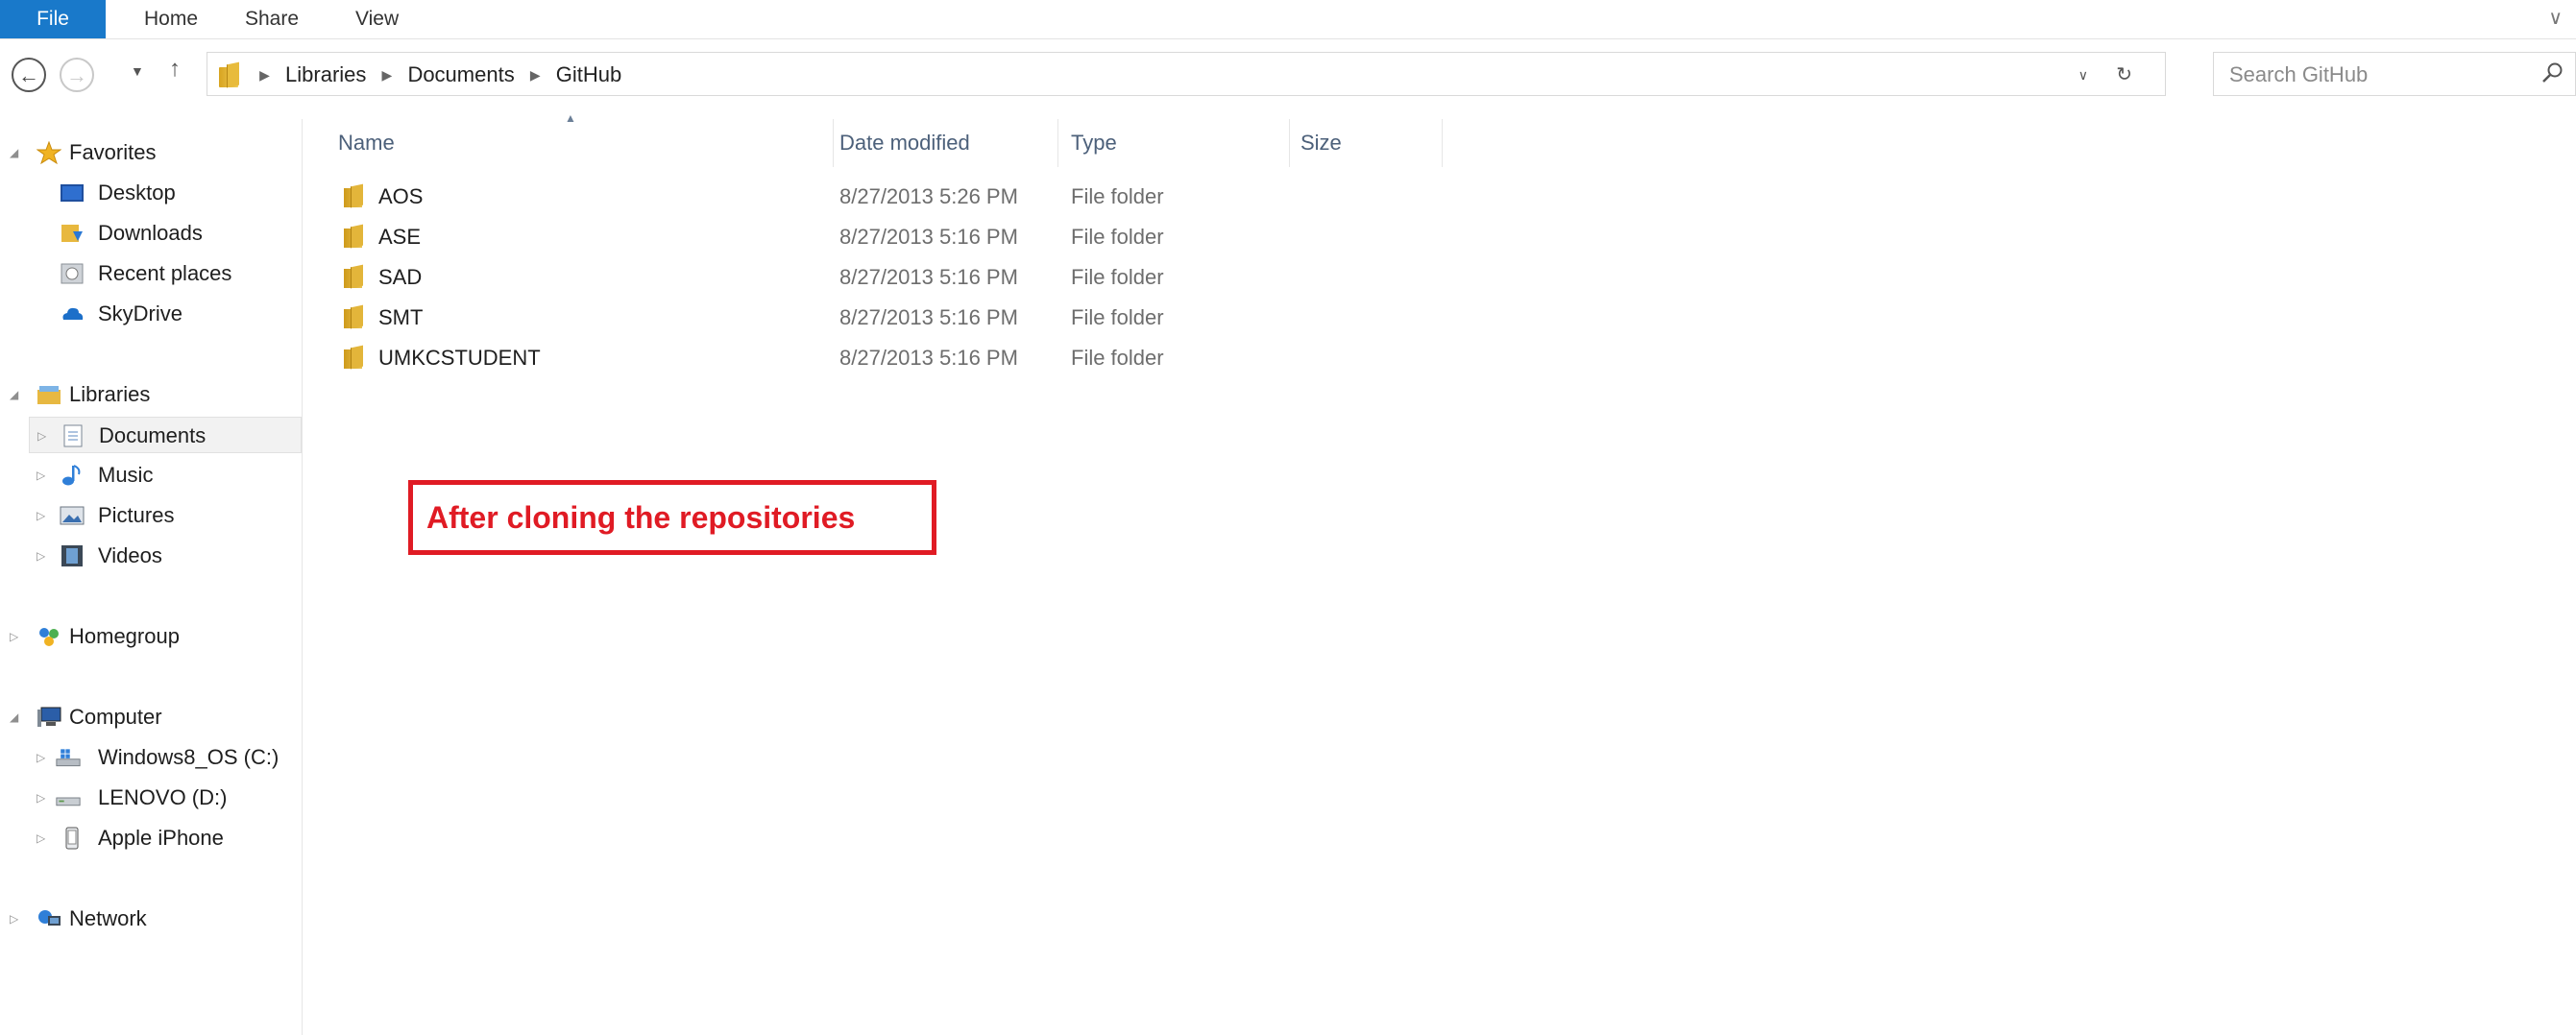 The width and height of the screenshot is (2576, 1035). Describe the element at coordinates (151, 475) in the screenshot. I see `sidebar-item-music: ▷ Music` at that location.